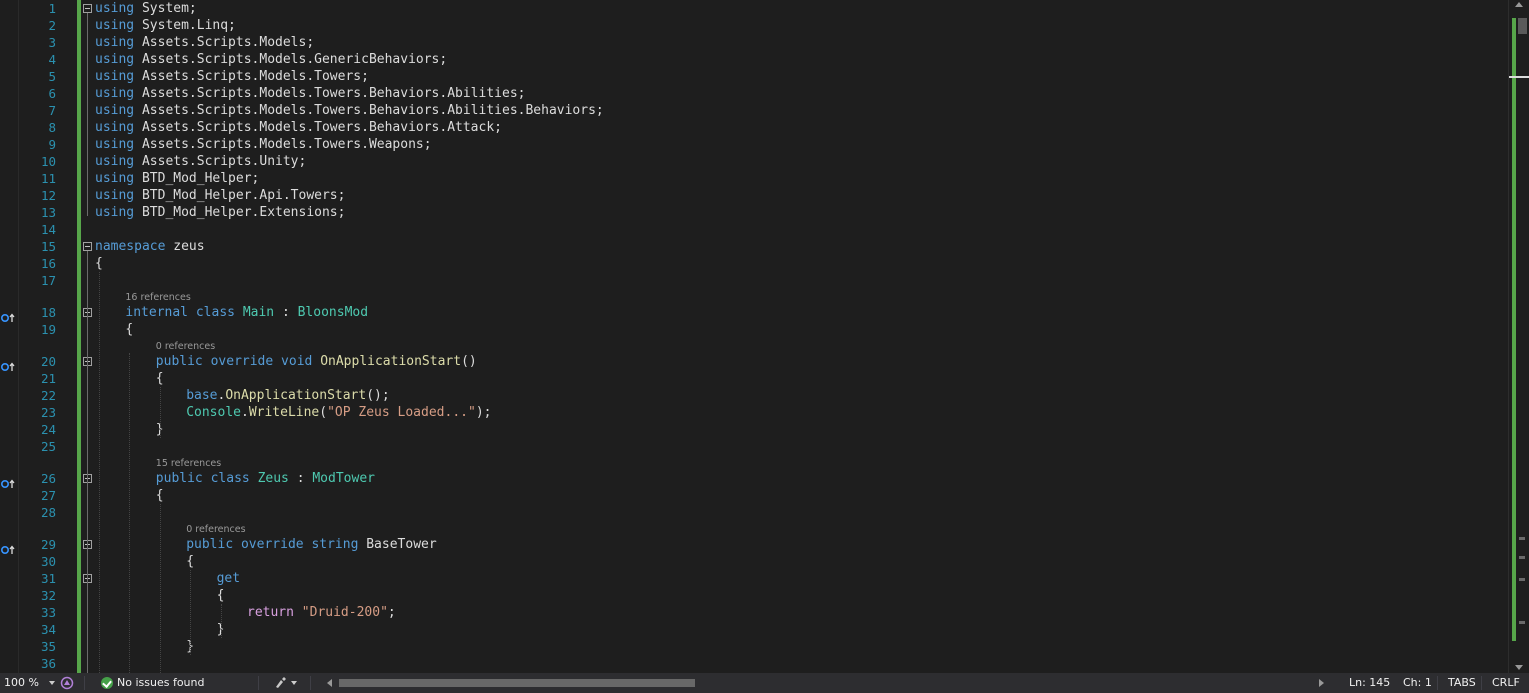  Describe the element at coordinates (107, 683) in the screenshot. I see `no-issues-check-icon` at that location.